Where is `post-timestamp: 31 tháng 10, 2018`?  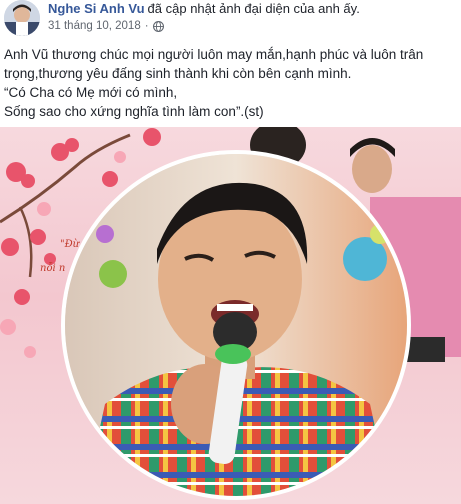 post-timestamp: 31 tháng 10, 2018 is located at coordinates (94, 26).